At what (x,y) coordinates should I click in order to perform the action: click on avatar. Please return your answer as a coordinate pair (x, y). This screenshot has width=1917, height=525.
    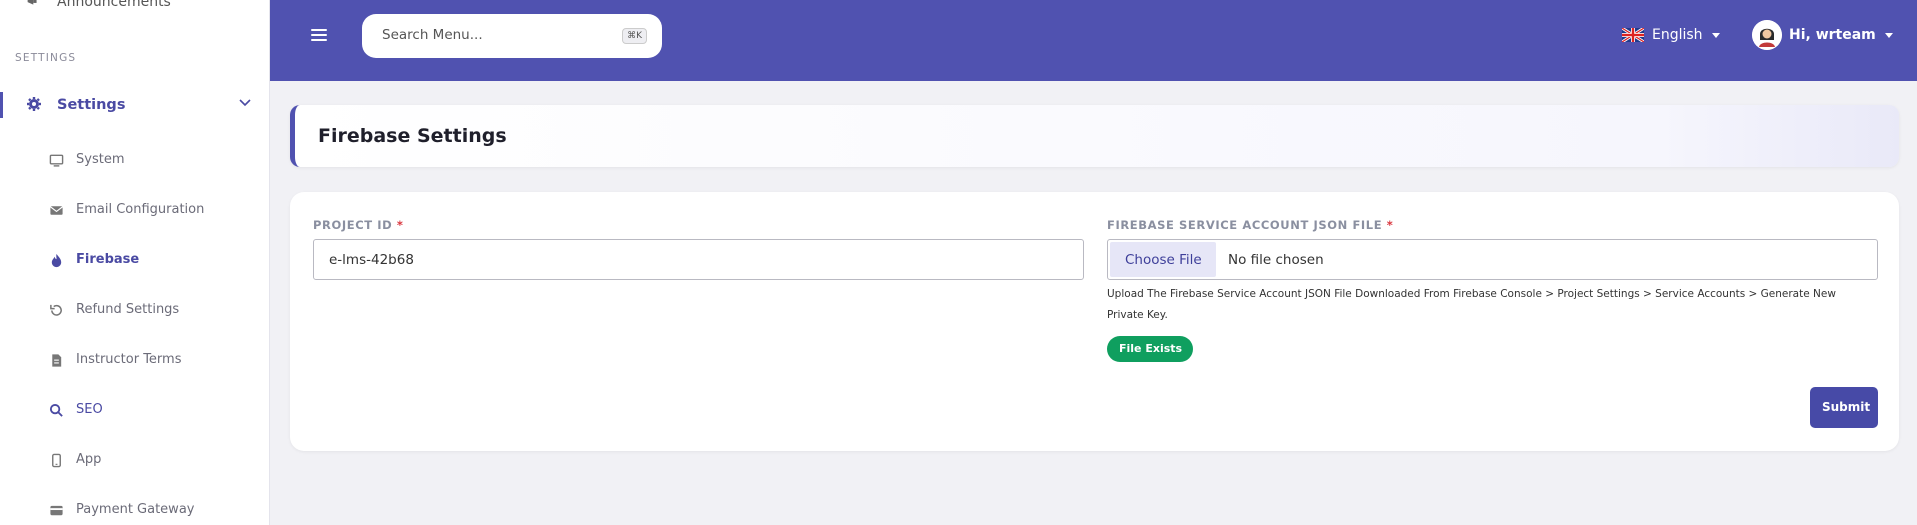
    Looking at the image, I should click on (1767, 35).